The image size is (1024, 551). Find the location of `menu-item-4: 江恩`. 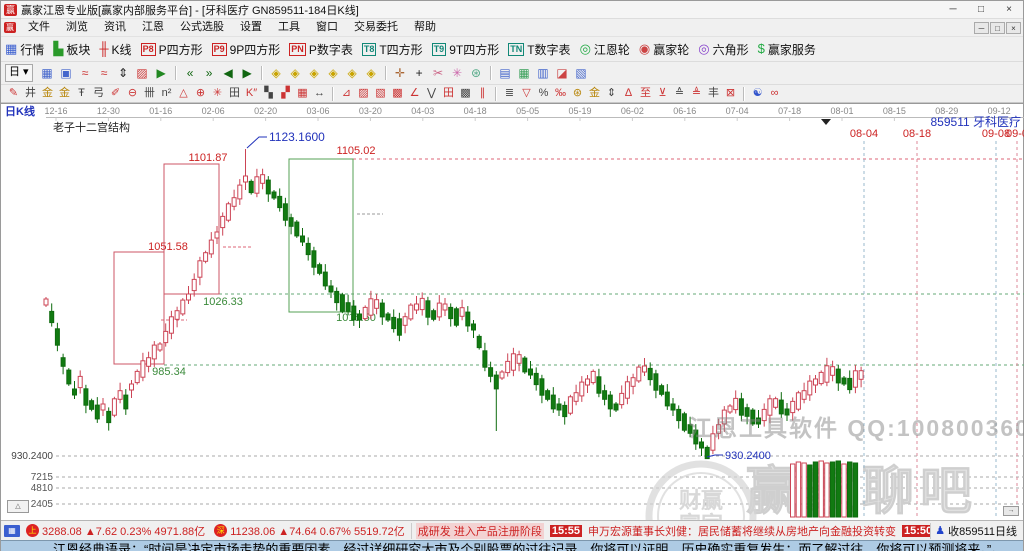

menu-item-4: 江恩 is located at coordinates (153, 27).